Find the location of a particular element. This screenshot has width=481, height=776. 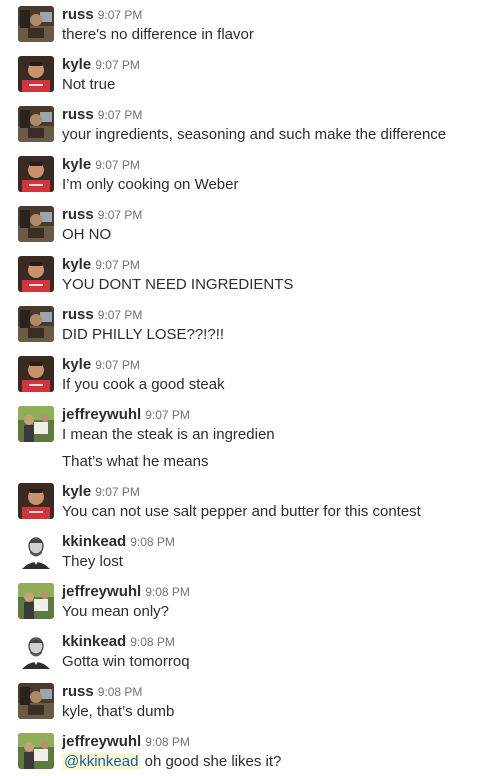

message-text: You mean only? is located at coordinates (116, 611).